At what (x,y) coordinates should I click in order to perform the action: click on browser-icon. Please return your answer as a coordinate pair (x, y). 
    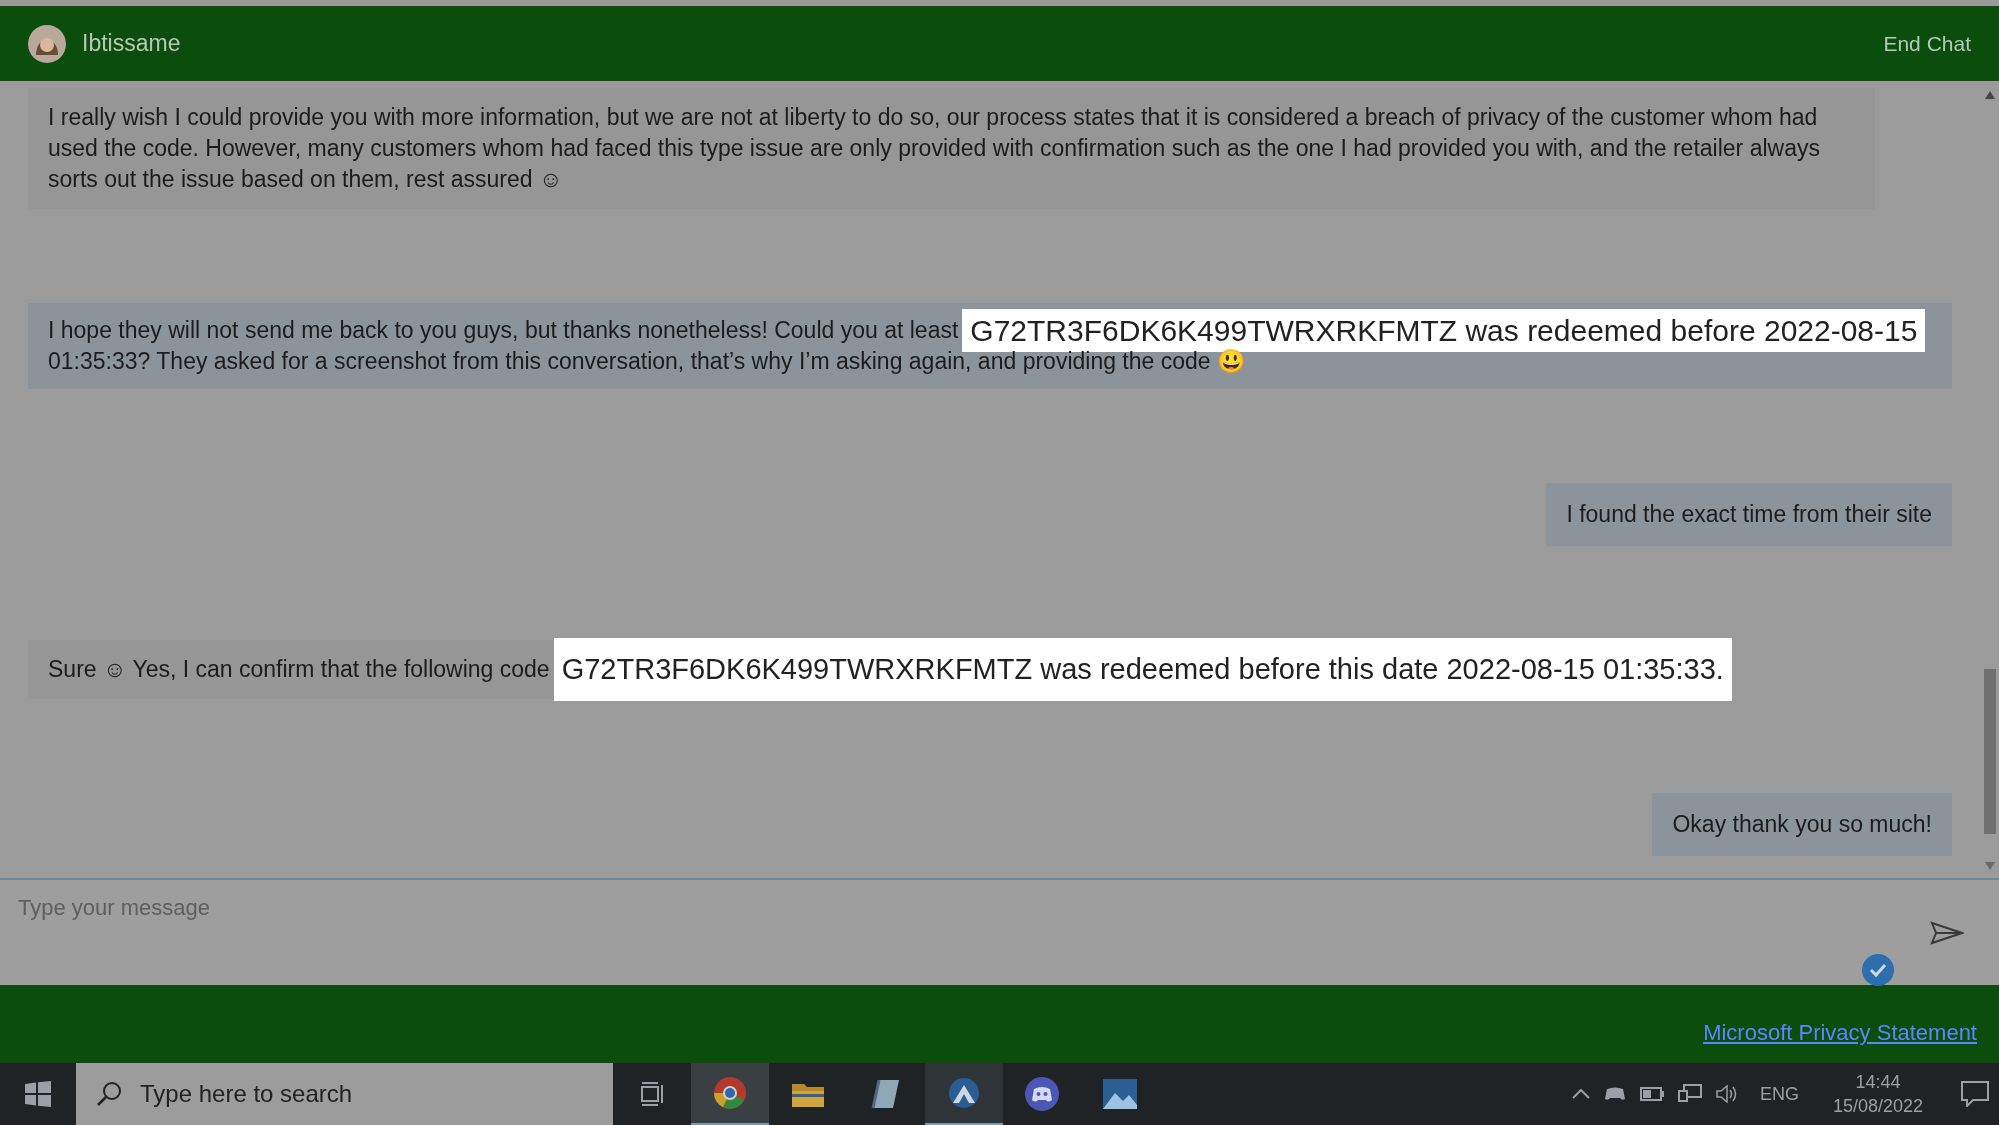
    Looking at the image, I should click on (730, 1093).